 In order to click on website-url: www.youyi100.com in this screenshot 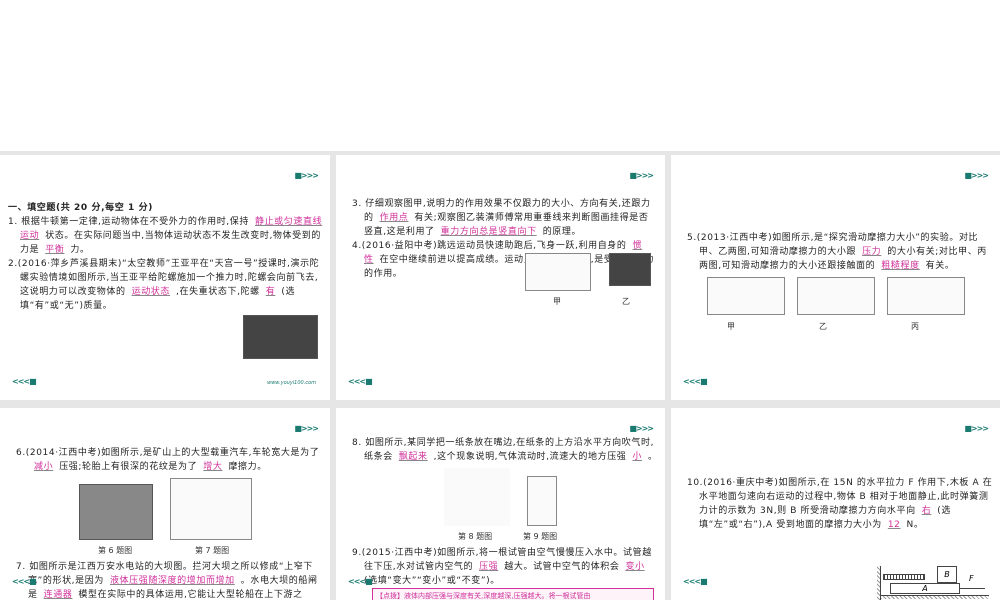, I will do `click(291, 383)`.